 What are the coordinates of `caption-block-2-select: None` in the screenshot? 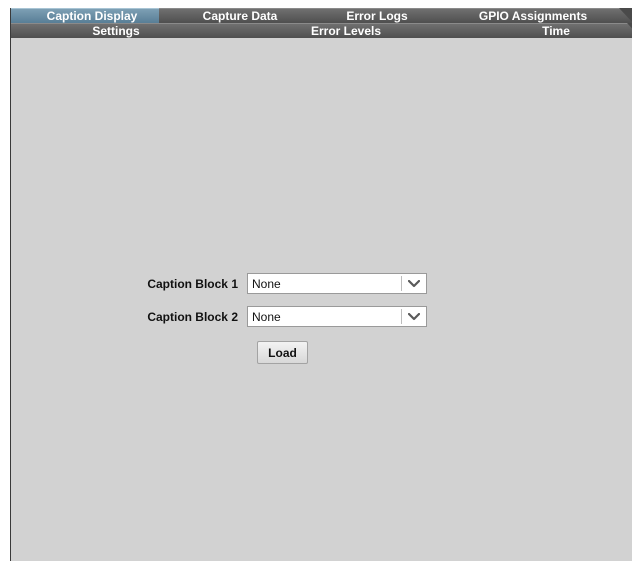 It's located at (337, 316).